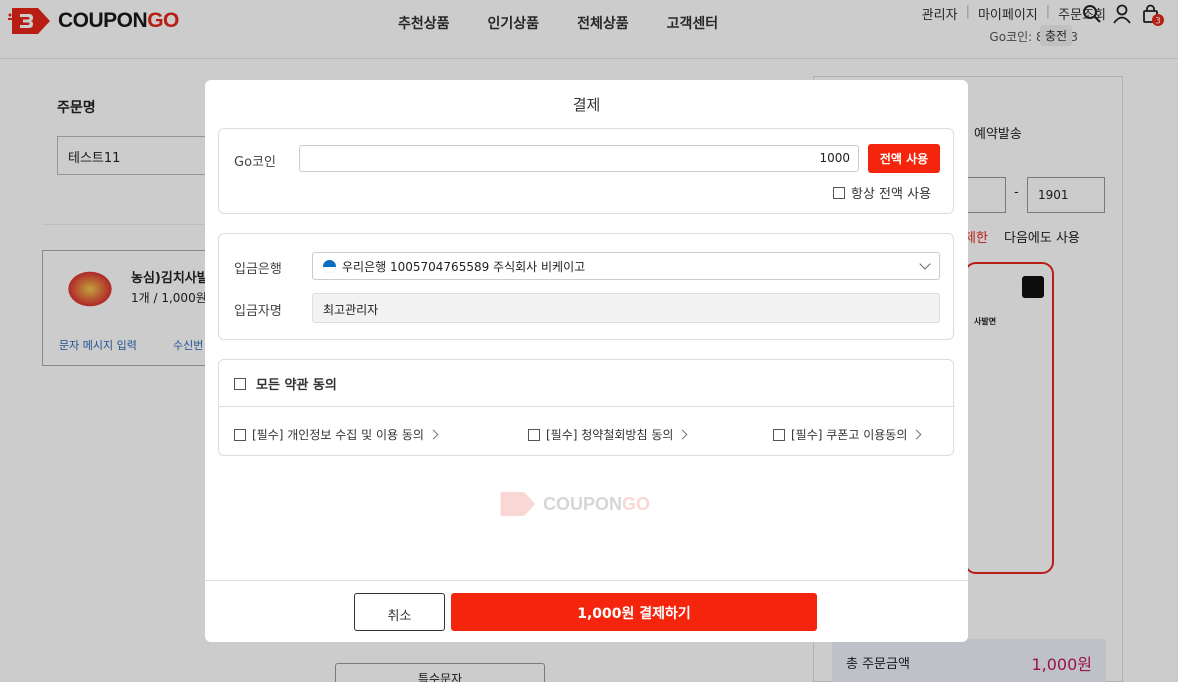 Image resolution: width=1178 pixels, height=682 pixels. What do you see at coordinates (579, 158) in the screenshot?
I see `coin-amount-input: 1000` at bounding box center [579, 158].